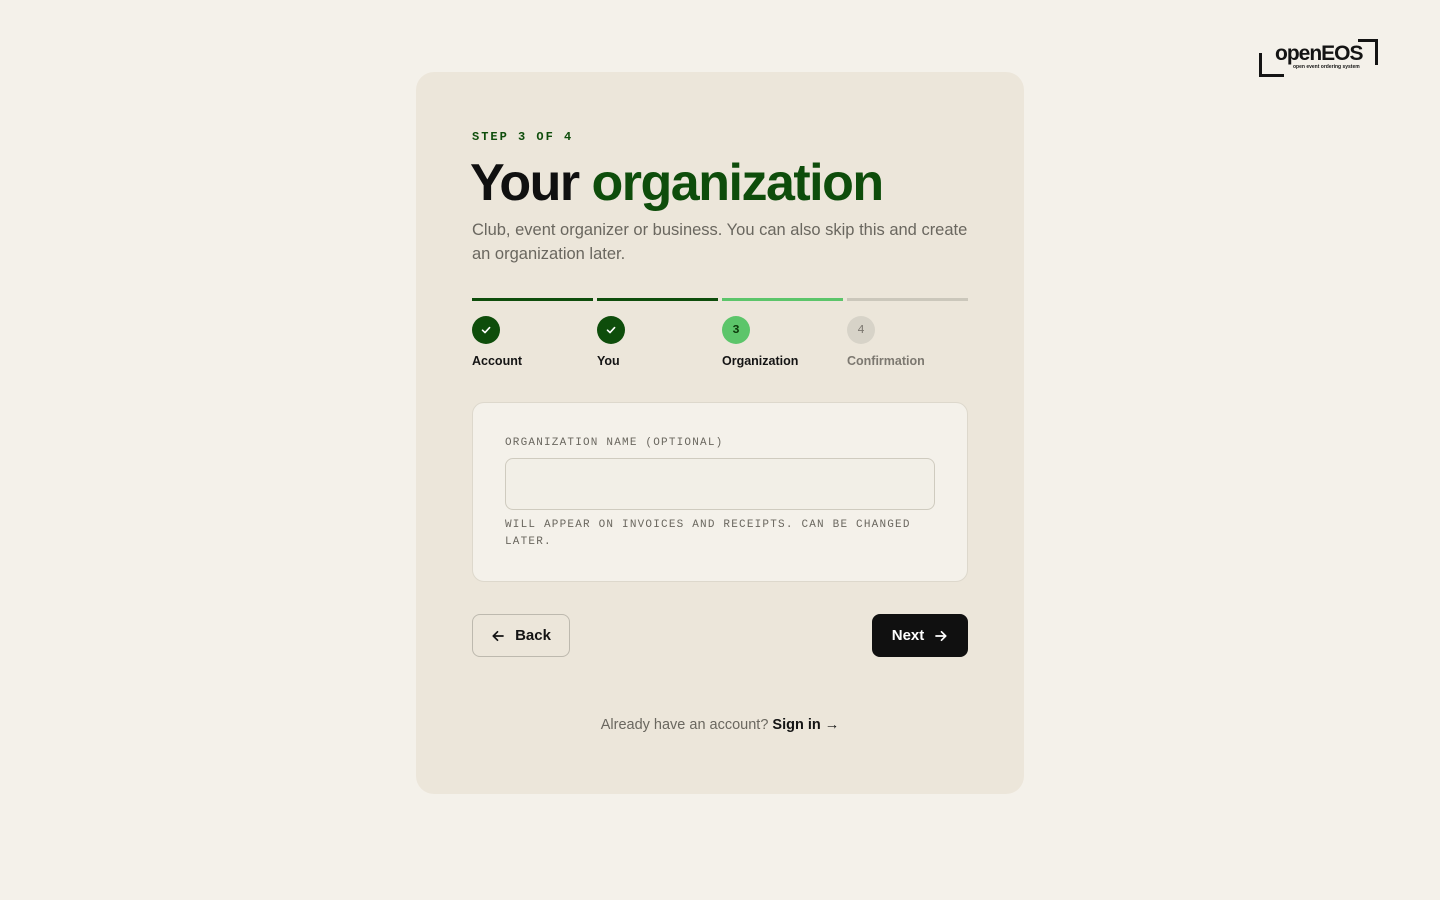 The width and height of the screenshot is (1440, 900). What do you see at coordinates (861, 330) in the screenshot?
I see `step-number: 4` at bounding box center [861, 330].